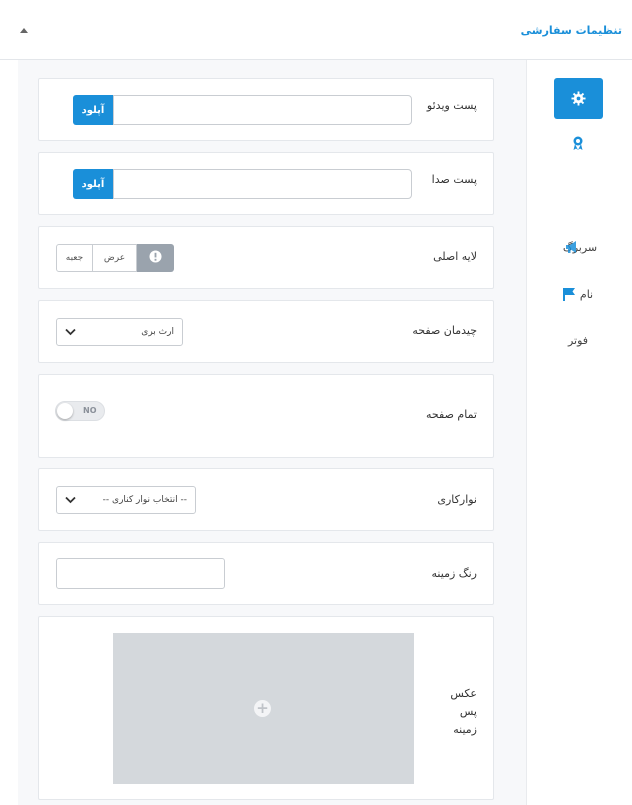 This screenshot has height=805, width=632. Describe the element at coordinates (454, 179) in the screenshot. I see `field-label: پست صدا` at that location.